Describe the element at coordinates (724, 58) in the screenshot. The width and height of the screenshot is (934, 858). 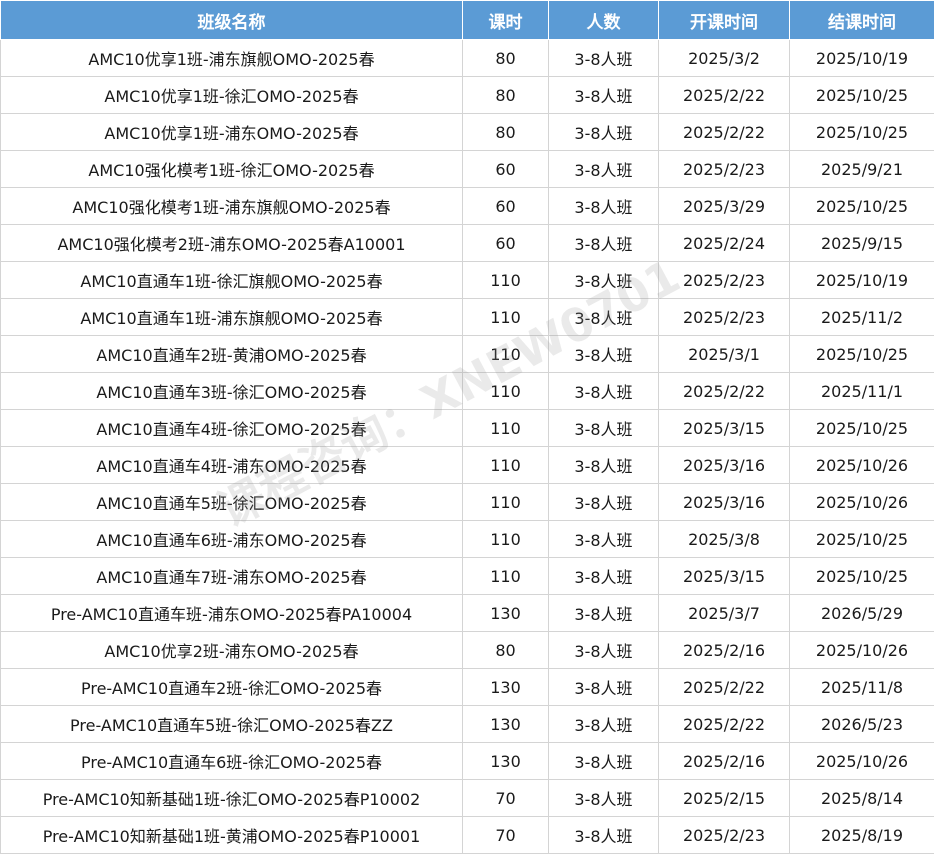
I see `cell-start-date: 2025/3/2` at that location.